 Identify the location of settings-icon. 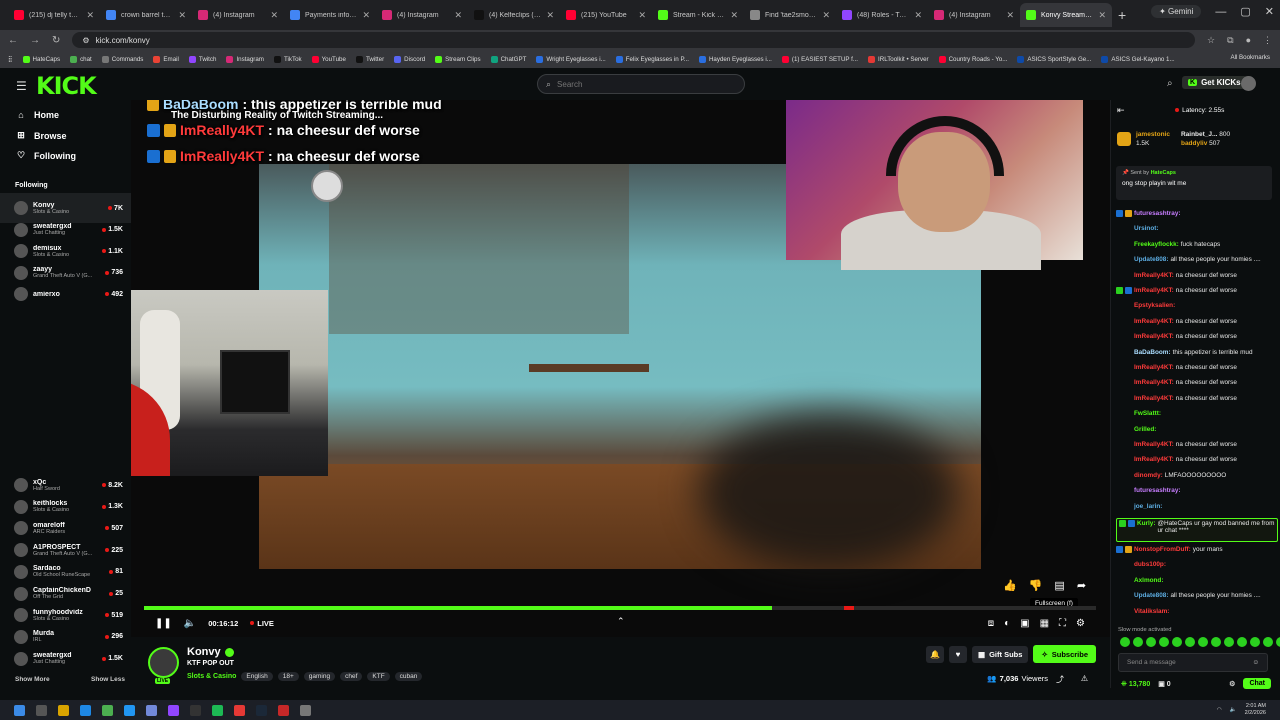
(305, 710).